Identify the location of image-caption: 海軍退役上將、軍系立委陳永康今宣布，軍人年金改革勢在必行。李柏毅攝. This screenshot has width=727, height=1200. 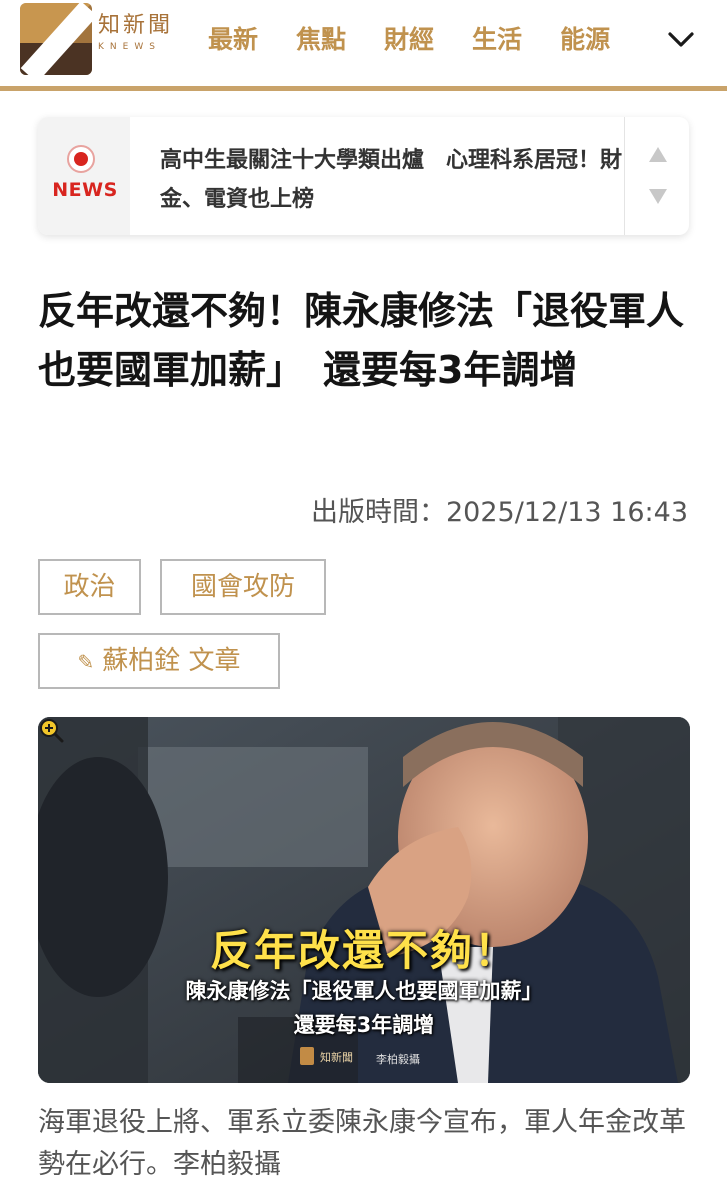
(362, 1143).